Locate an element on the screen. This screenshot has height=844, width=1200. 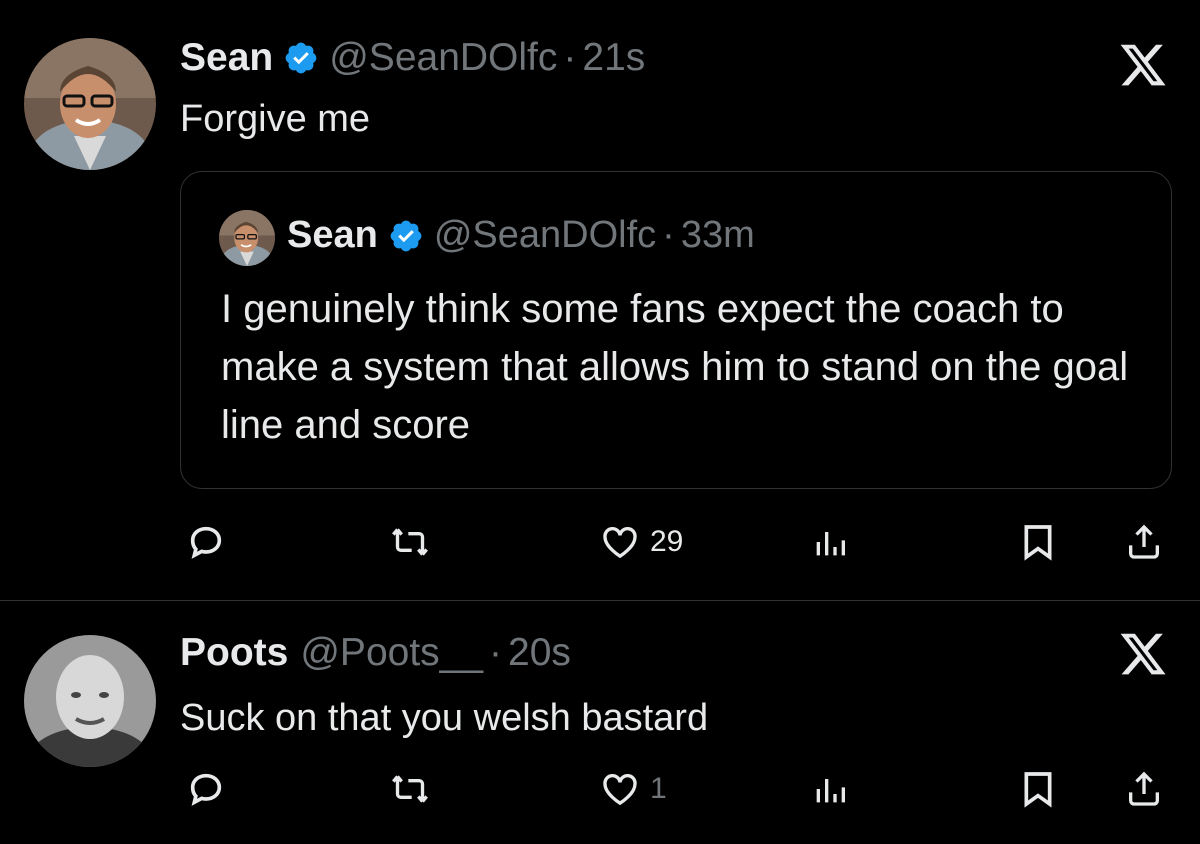
like-count: 1 is located at coordinates (658, 788).